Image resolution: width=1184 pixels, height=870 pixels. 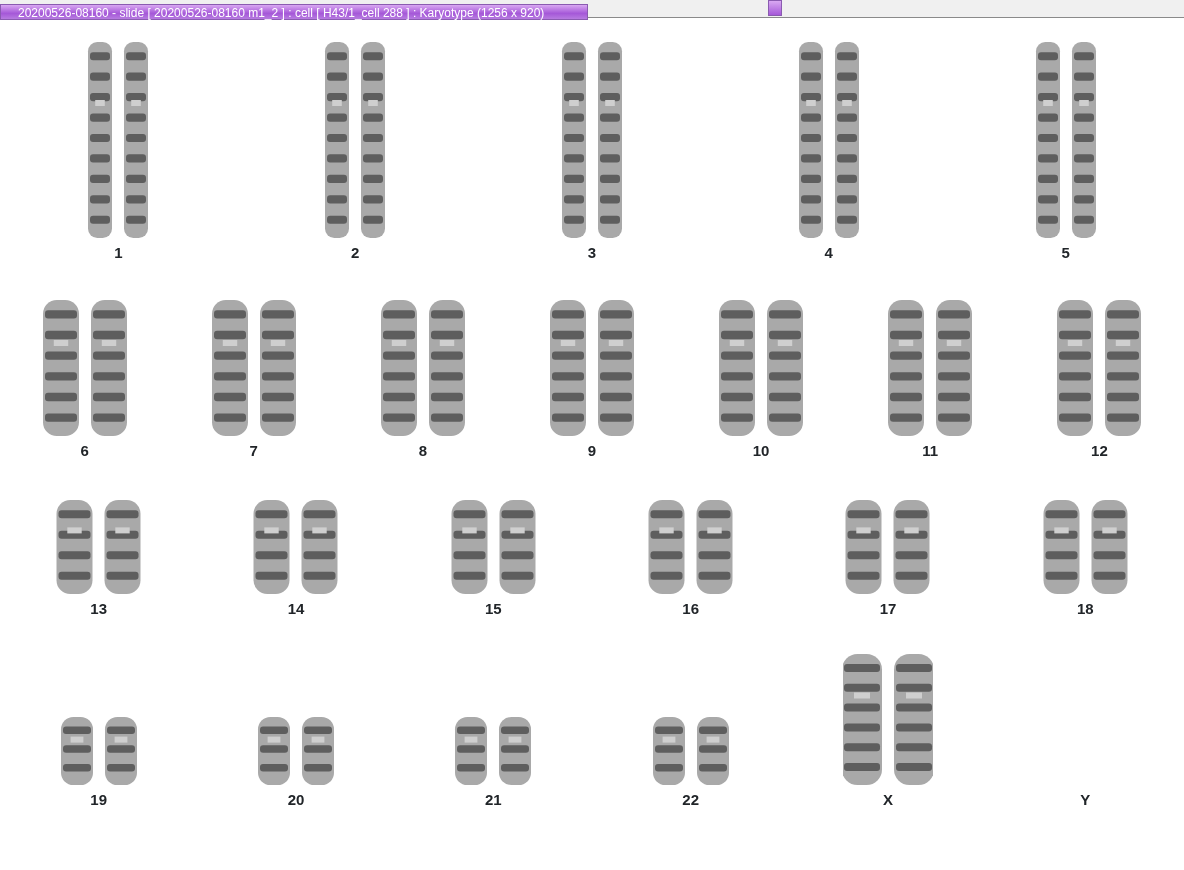 What do you see at coordinates (1085, 609) in the screenshot?
I see `chromosome-label: 18` at bounding box center [1085, 609].